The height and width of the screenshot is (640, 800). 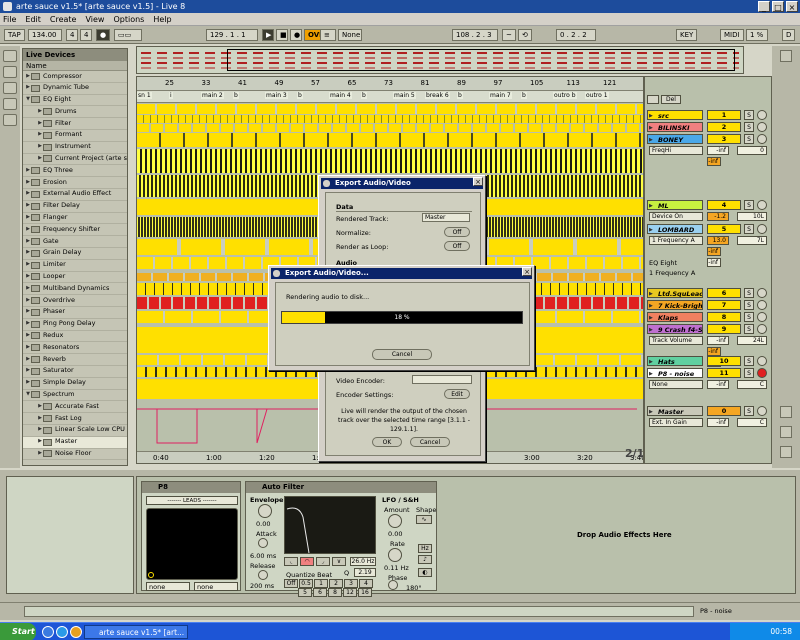 I want to click on track-activator-button: 1, so click(x=724, y=115).